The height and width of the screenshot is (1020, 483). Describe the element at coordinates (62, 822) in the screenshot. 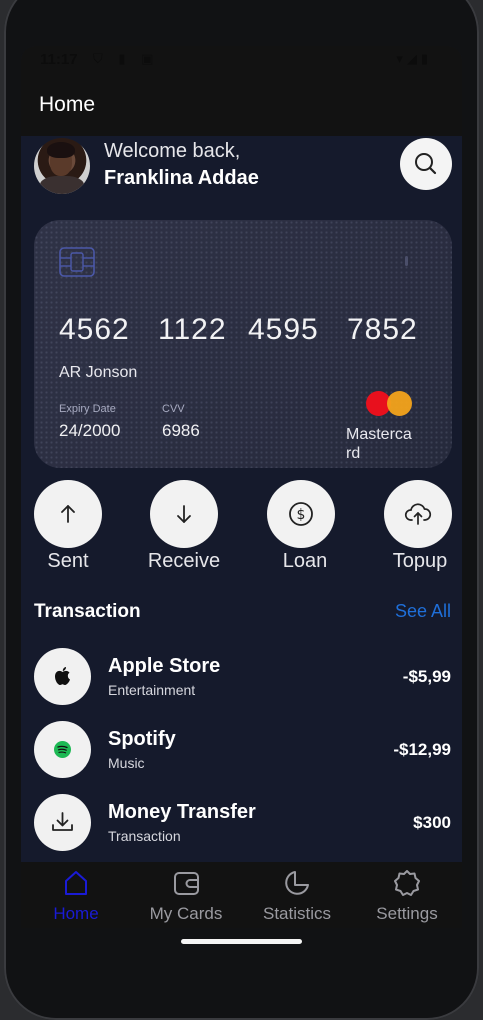

I see `download-icon` at that location.